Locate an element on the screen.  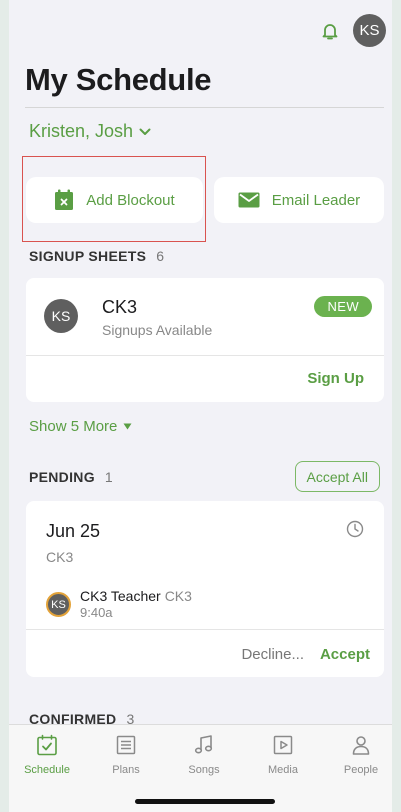
tab-people: People is located at coordinates (361, 755).